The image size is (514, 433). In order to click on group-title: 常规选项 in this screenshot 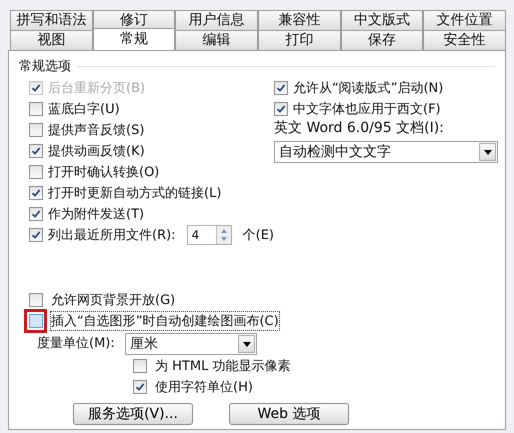, I will do `click(45, 66)`.